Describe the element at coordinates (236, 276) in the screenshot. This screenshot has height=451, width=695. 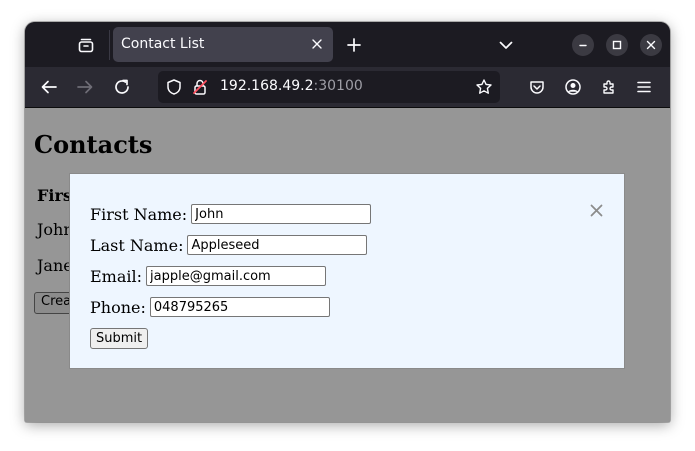
I see `email-input` at that location.